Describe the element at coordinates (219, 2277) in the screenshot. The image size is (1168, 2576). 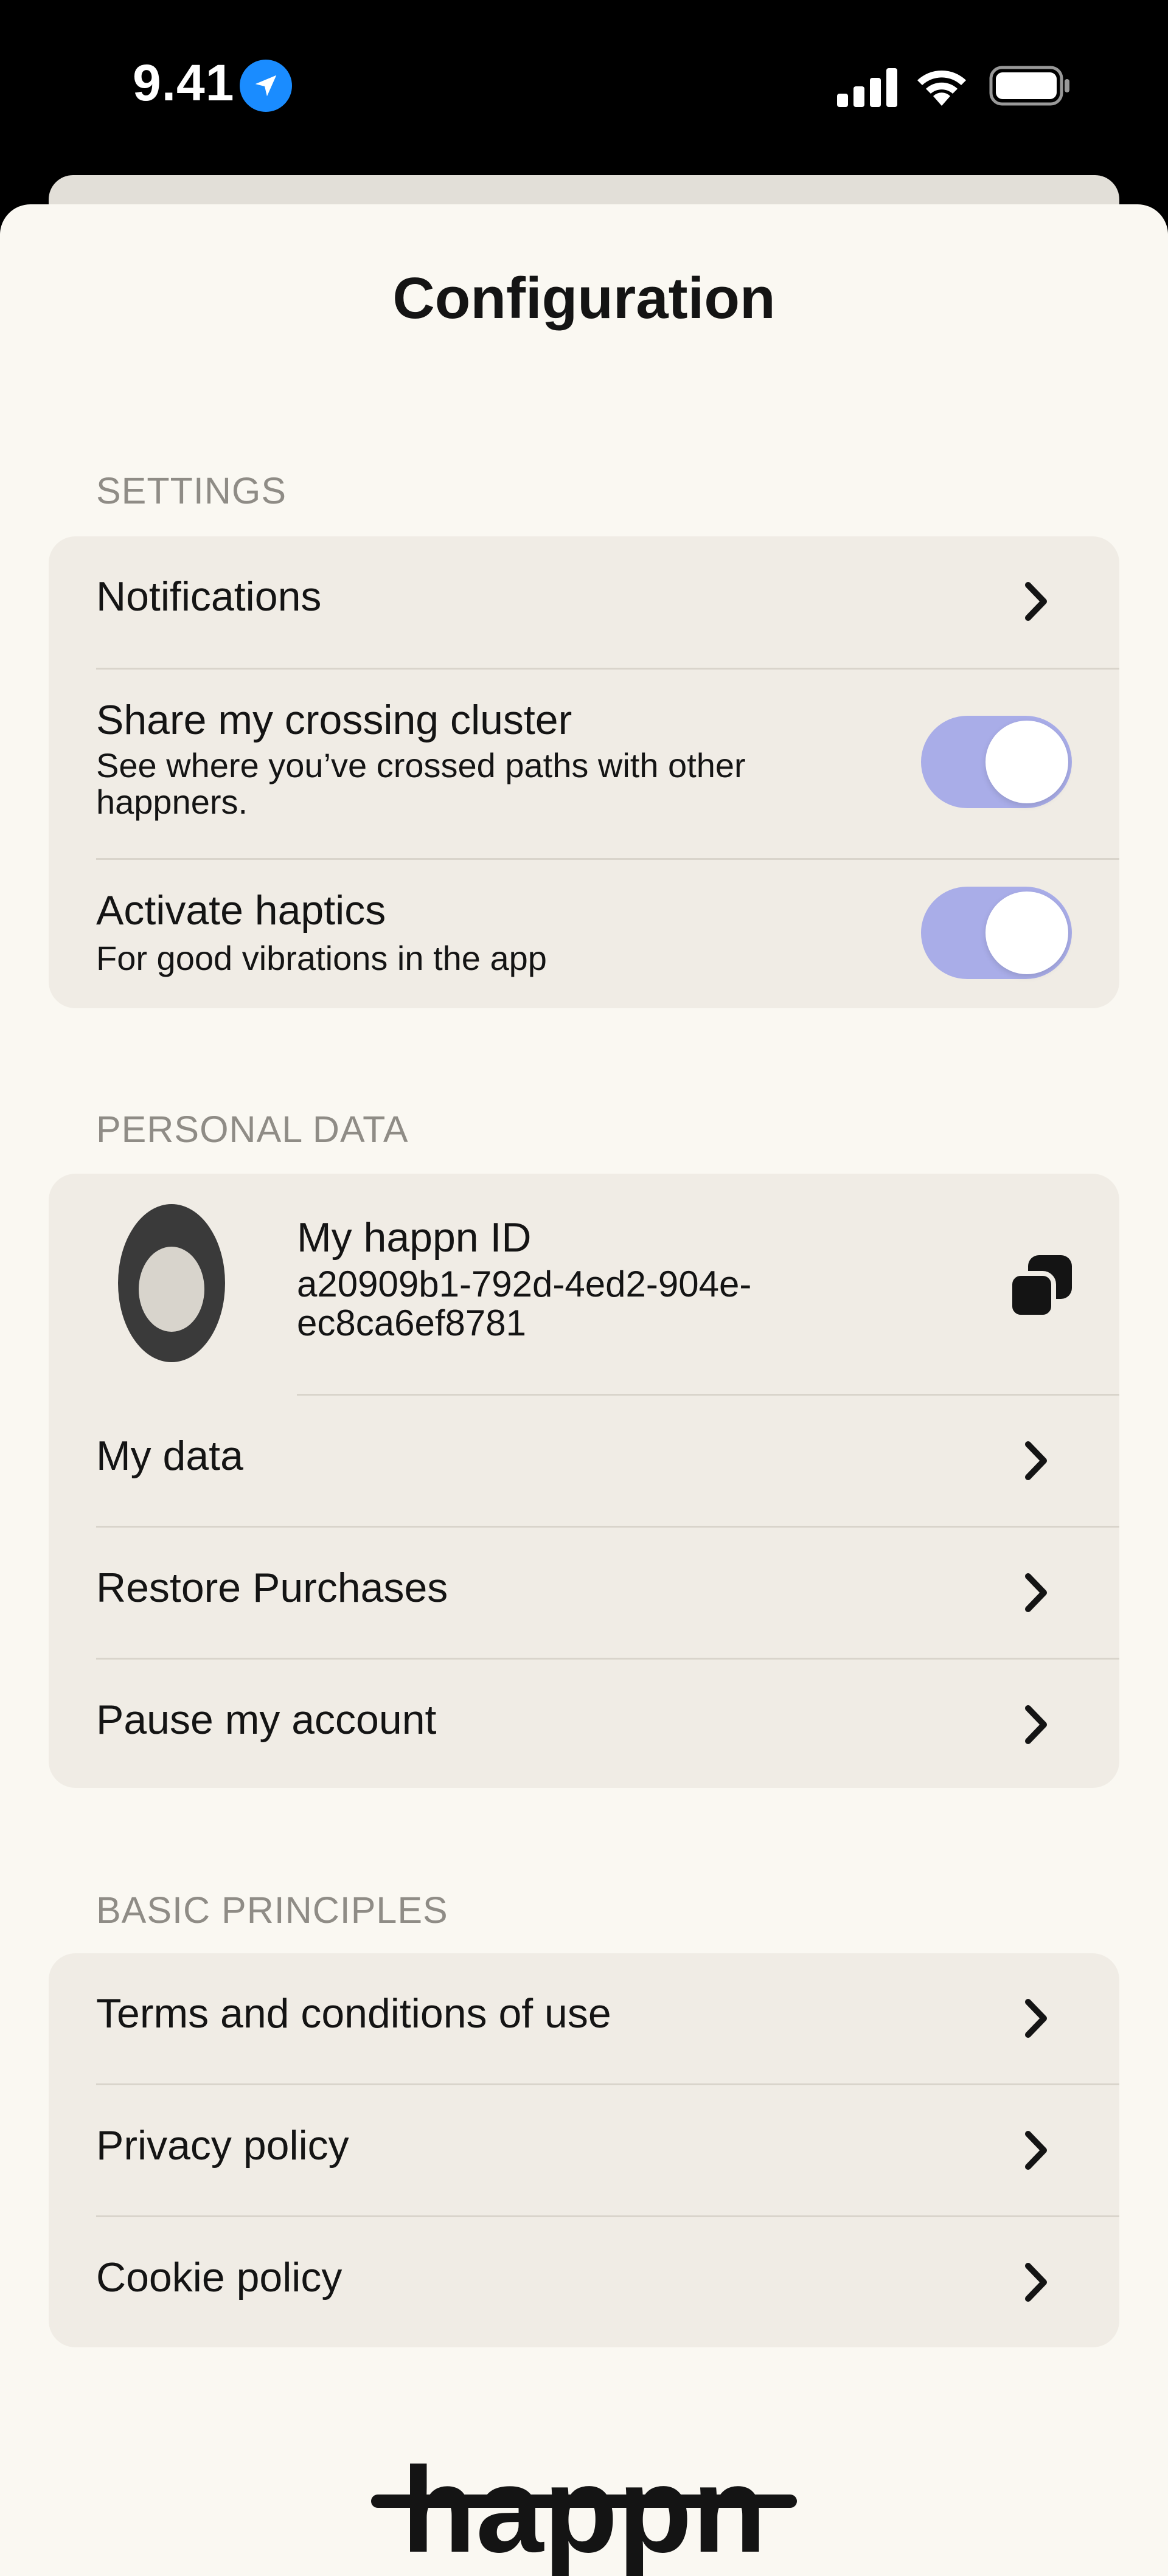
I see `cookie-label: Cookie policy` at that location.